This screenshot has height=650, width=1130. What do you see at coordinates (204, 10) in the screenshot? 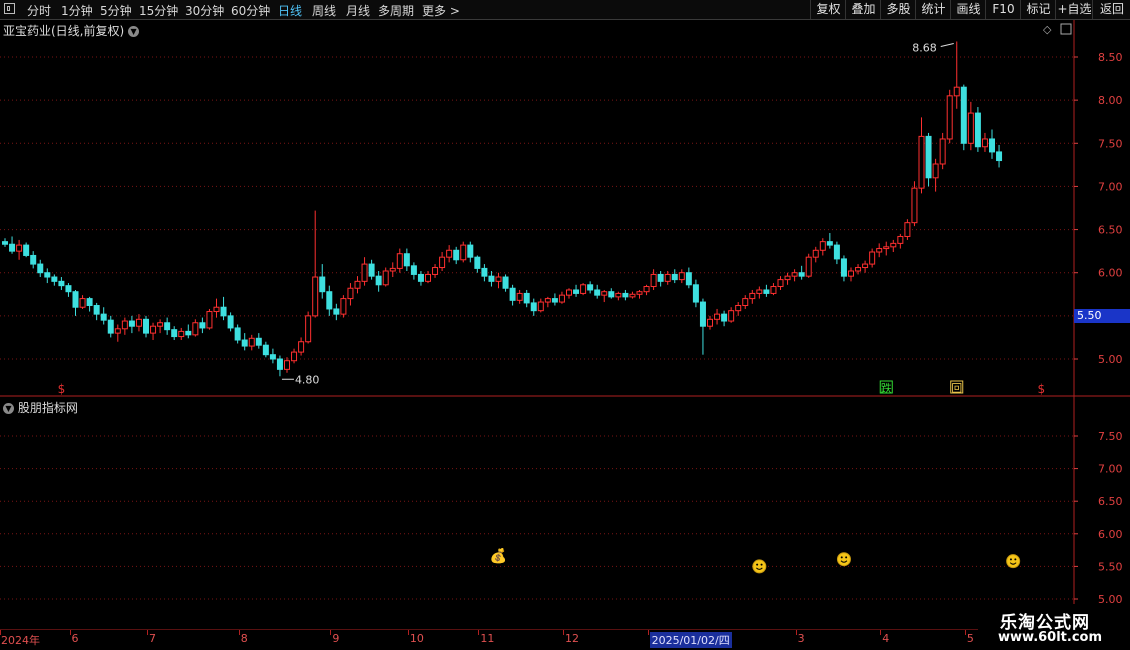
I see `period-tab-4: 30分钟` at bounding box center [204, 10].